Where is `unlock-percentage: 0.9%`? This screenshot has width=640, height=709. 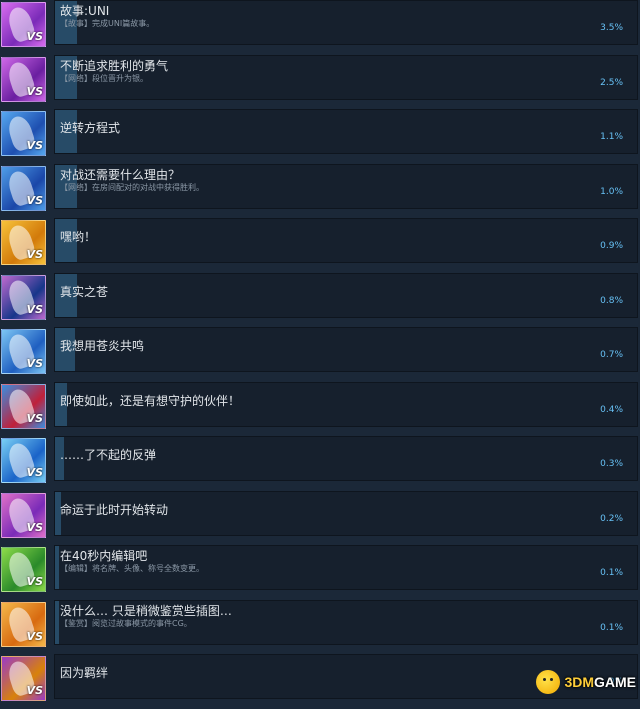
unlock-percentage: 0.9% is located at coordinates (611, 246).